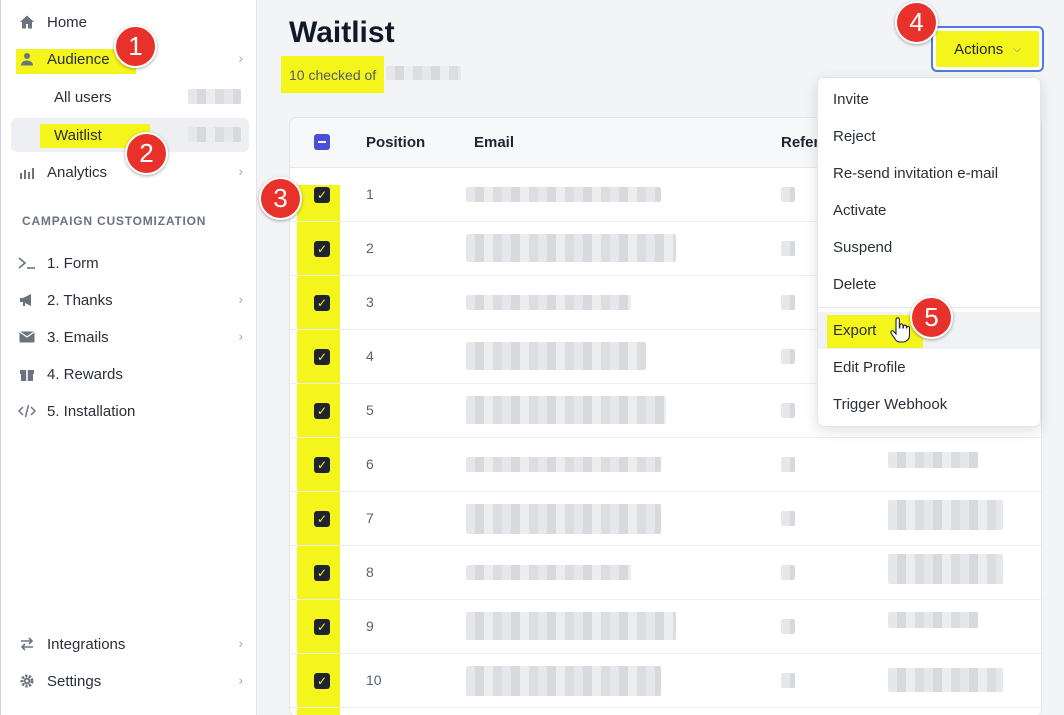 This screenshot has width=1064, height=715. What do you see at coordinates (135, 46) in the screenshot?
I see `step-marker-1: 1` at bounding box center [135, 46].